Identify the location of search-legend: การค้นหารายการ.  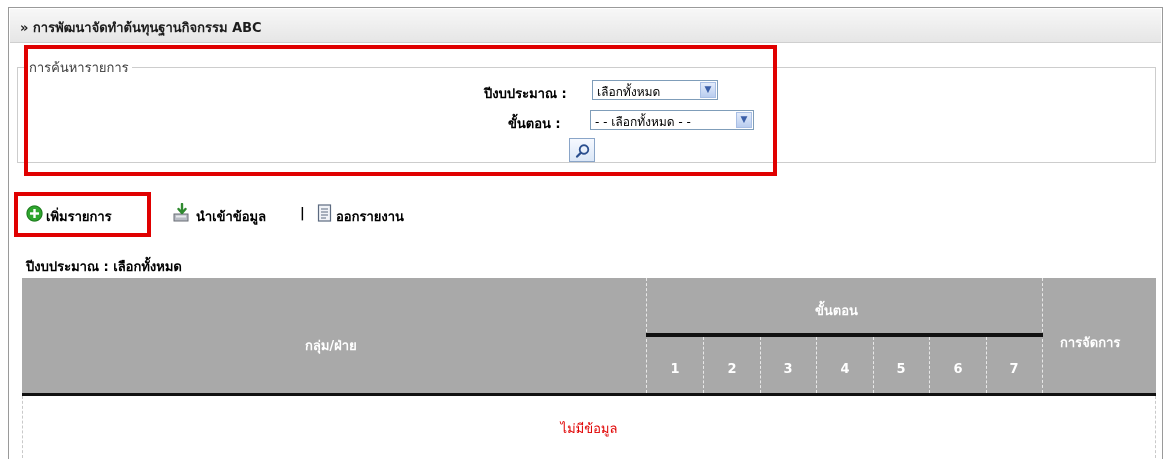
(79, 68).